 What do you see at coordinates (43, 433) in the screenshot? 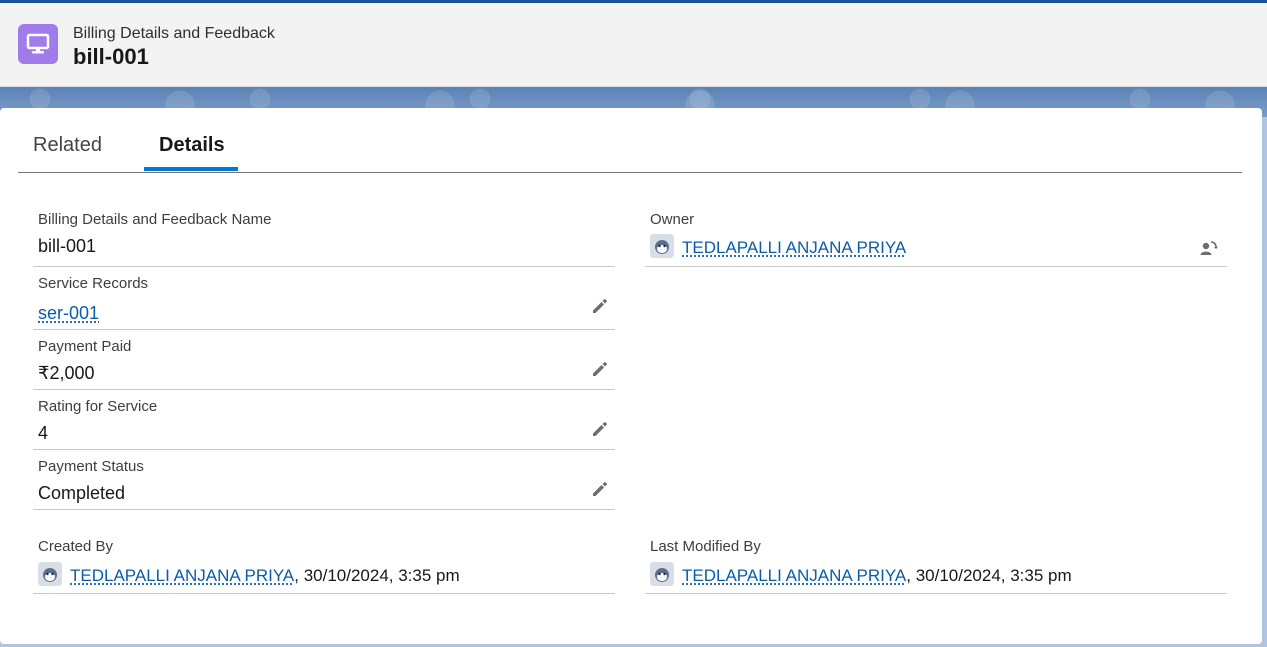
I see `field-value: 4` at bounding box center [43, 433].